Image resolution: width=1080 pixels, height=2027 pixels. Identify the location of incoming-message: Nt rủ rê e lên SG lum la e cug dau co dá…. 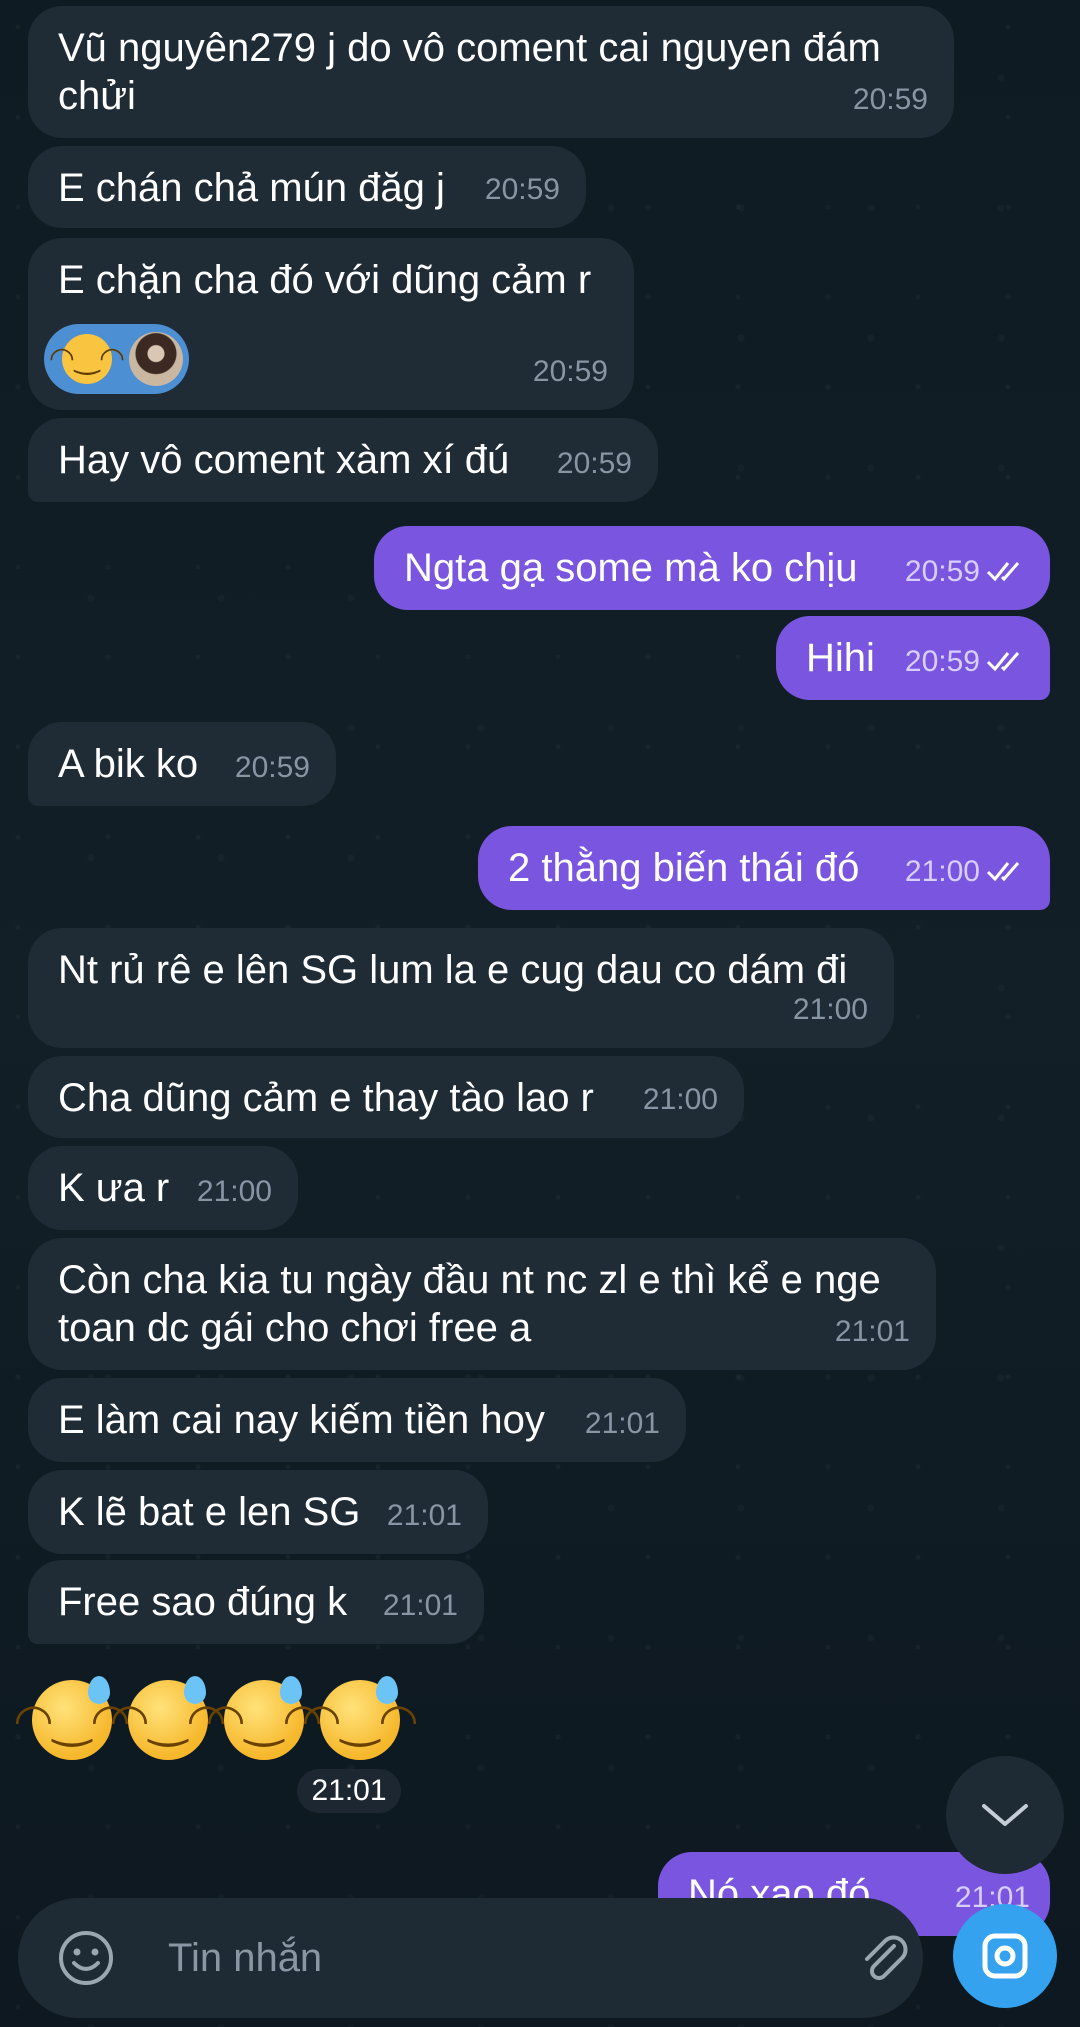
(461, 988).